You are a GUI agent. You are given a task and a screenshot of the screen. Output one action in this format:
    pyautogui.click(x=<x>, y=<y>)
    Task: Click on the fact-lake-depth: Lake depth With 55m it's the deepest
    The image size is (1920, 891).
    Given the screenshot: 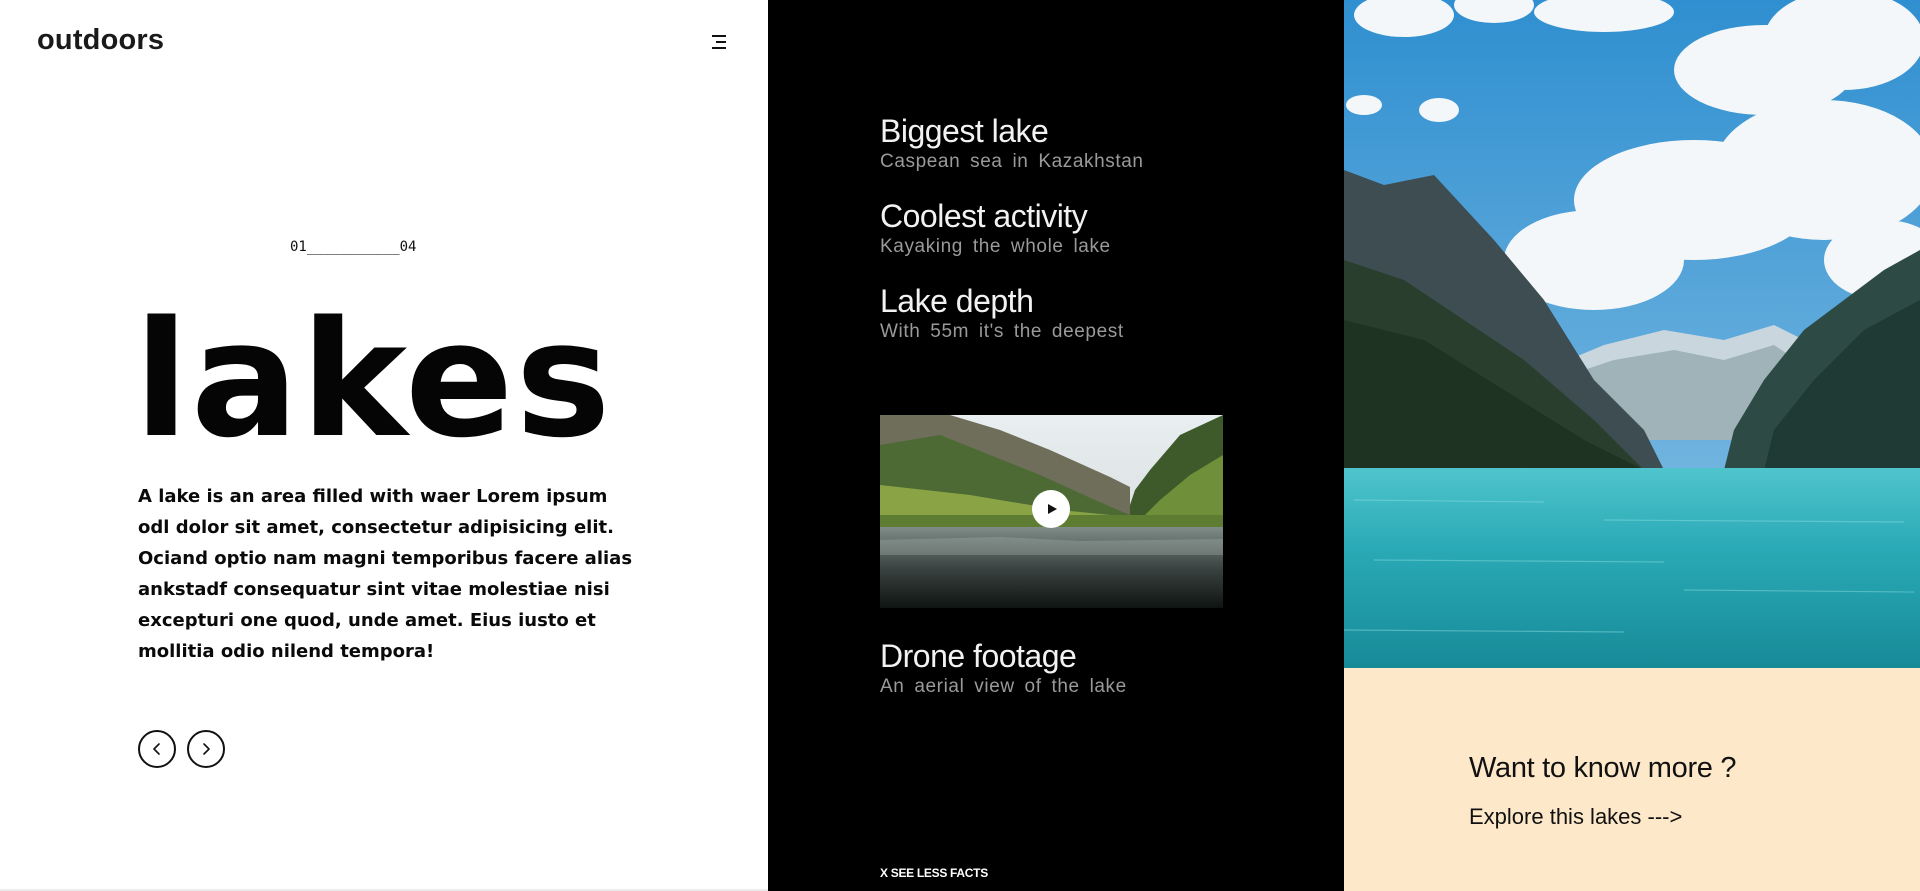 What is the action you would take?
    pyautogui.click(x=1002, y=313)
    